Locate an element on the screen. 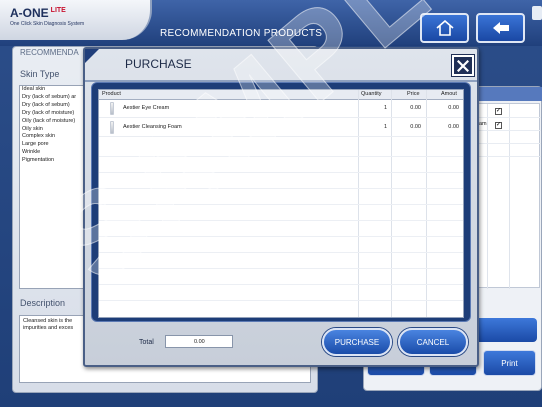 This screenshot has width=542, height=407. logo-edition: LITE is located at coordinates (58, 10).